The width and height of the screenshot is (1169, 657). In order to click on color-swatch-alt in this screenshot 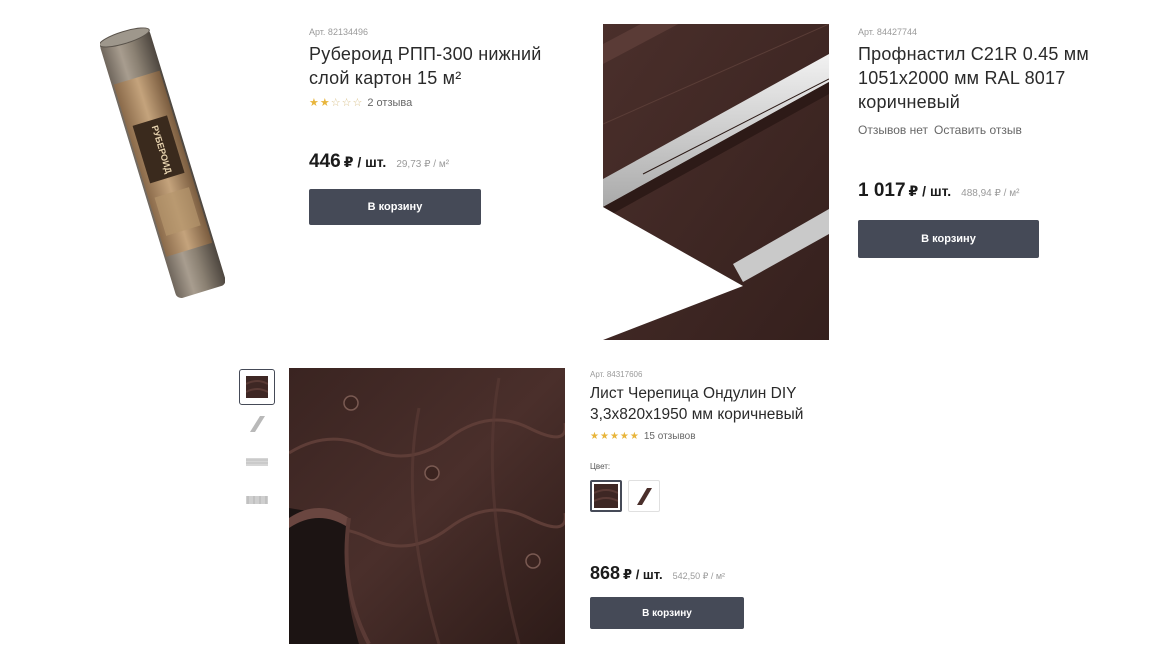, I will do `click(644, 496)`.